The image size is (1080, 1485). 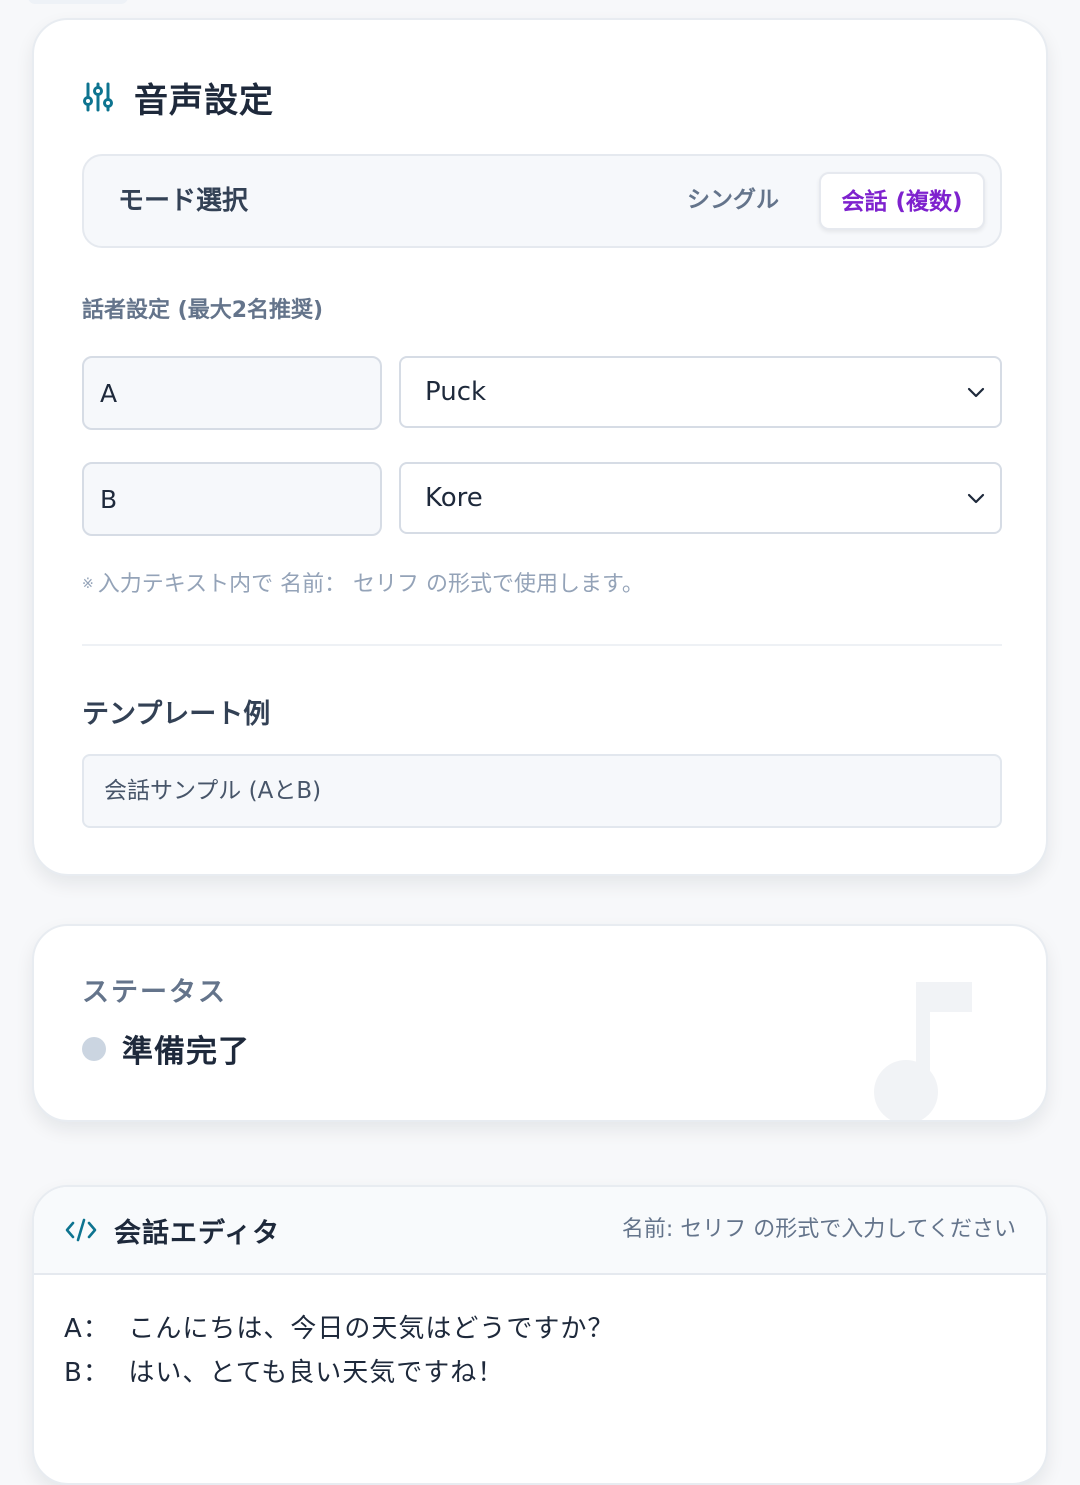 What do you see at coordinates (370, 584) in the screenshot?
I see `speaker-format-hint-text: 入力テキスト内で 名前： セリフ の形式で使用します。` at bounding box center [370, 584].